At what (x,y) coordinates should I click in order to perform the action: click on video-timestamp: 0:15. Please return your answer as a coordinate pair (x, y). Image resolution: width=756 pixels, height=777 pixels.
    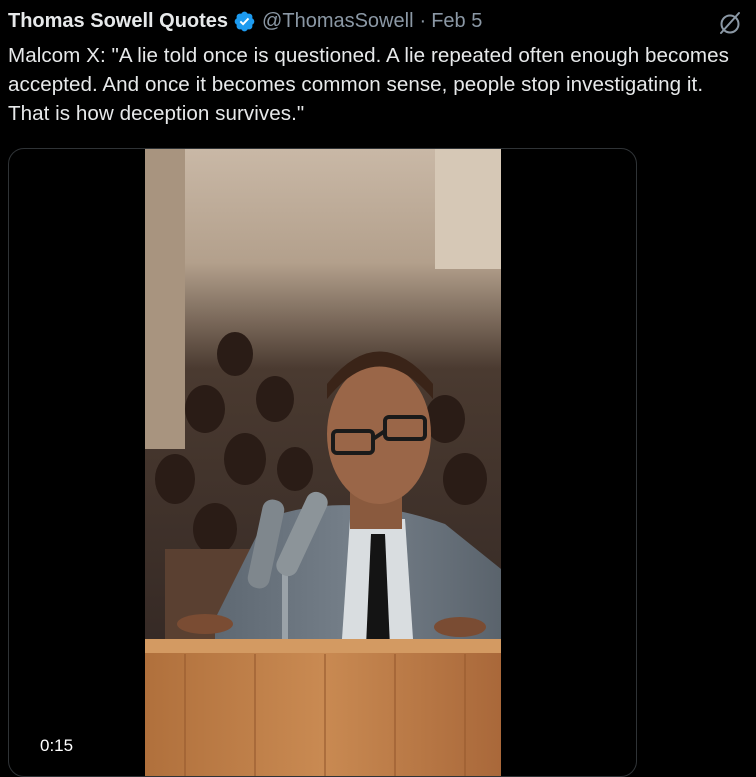
    Looking at the image, I should click on (57, 746).